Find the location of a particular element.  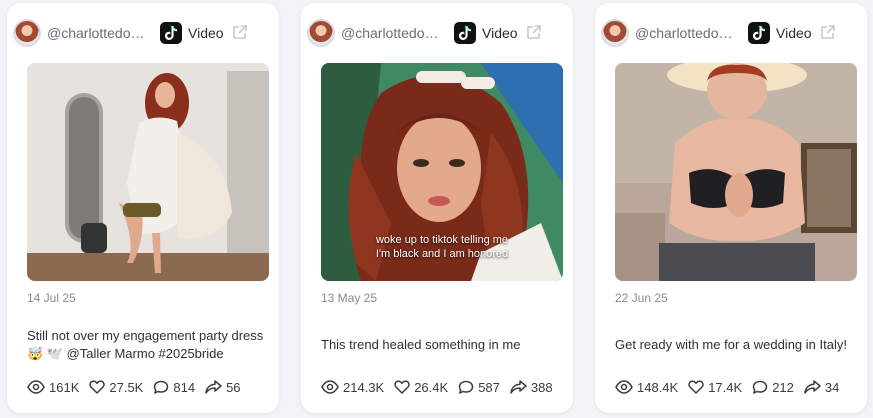

post-stats: 161K 27.5K 814 56 is located at coordinates (134, 387).